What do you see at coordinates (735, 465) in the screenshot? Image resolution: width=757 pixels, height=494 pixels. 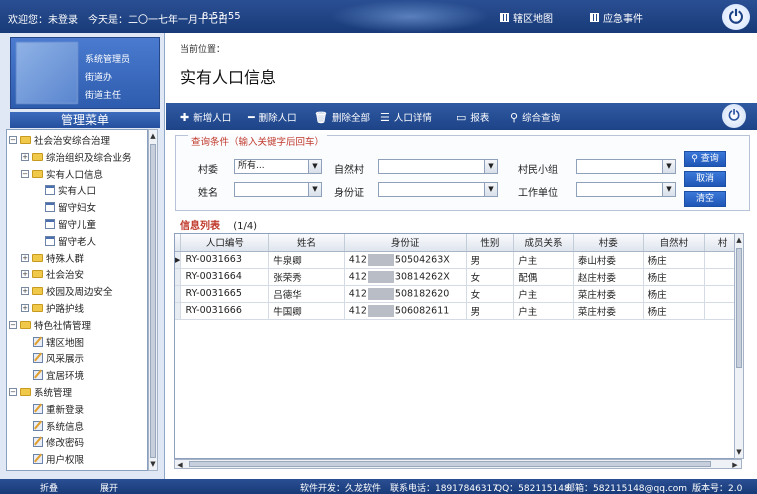 I see `scroll-right-icon: ▶` at bounding box center [735, 465].